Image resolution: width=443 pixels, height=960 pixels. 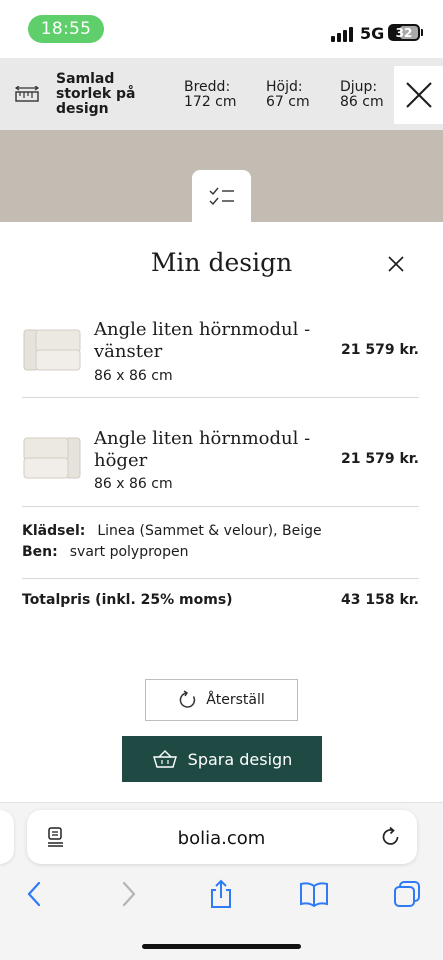 I want to click on battery-icon: 32, so click(x=404, y=32).